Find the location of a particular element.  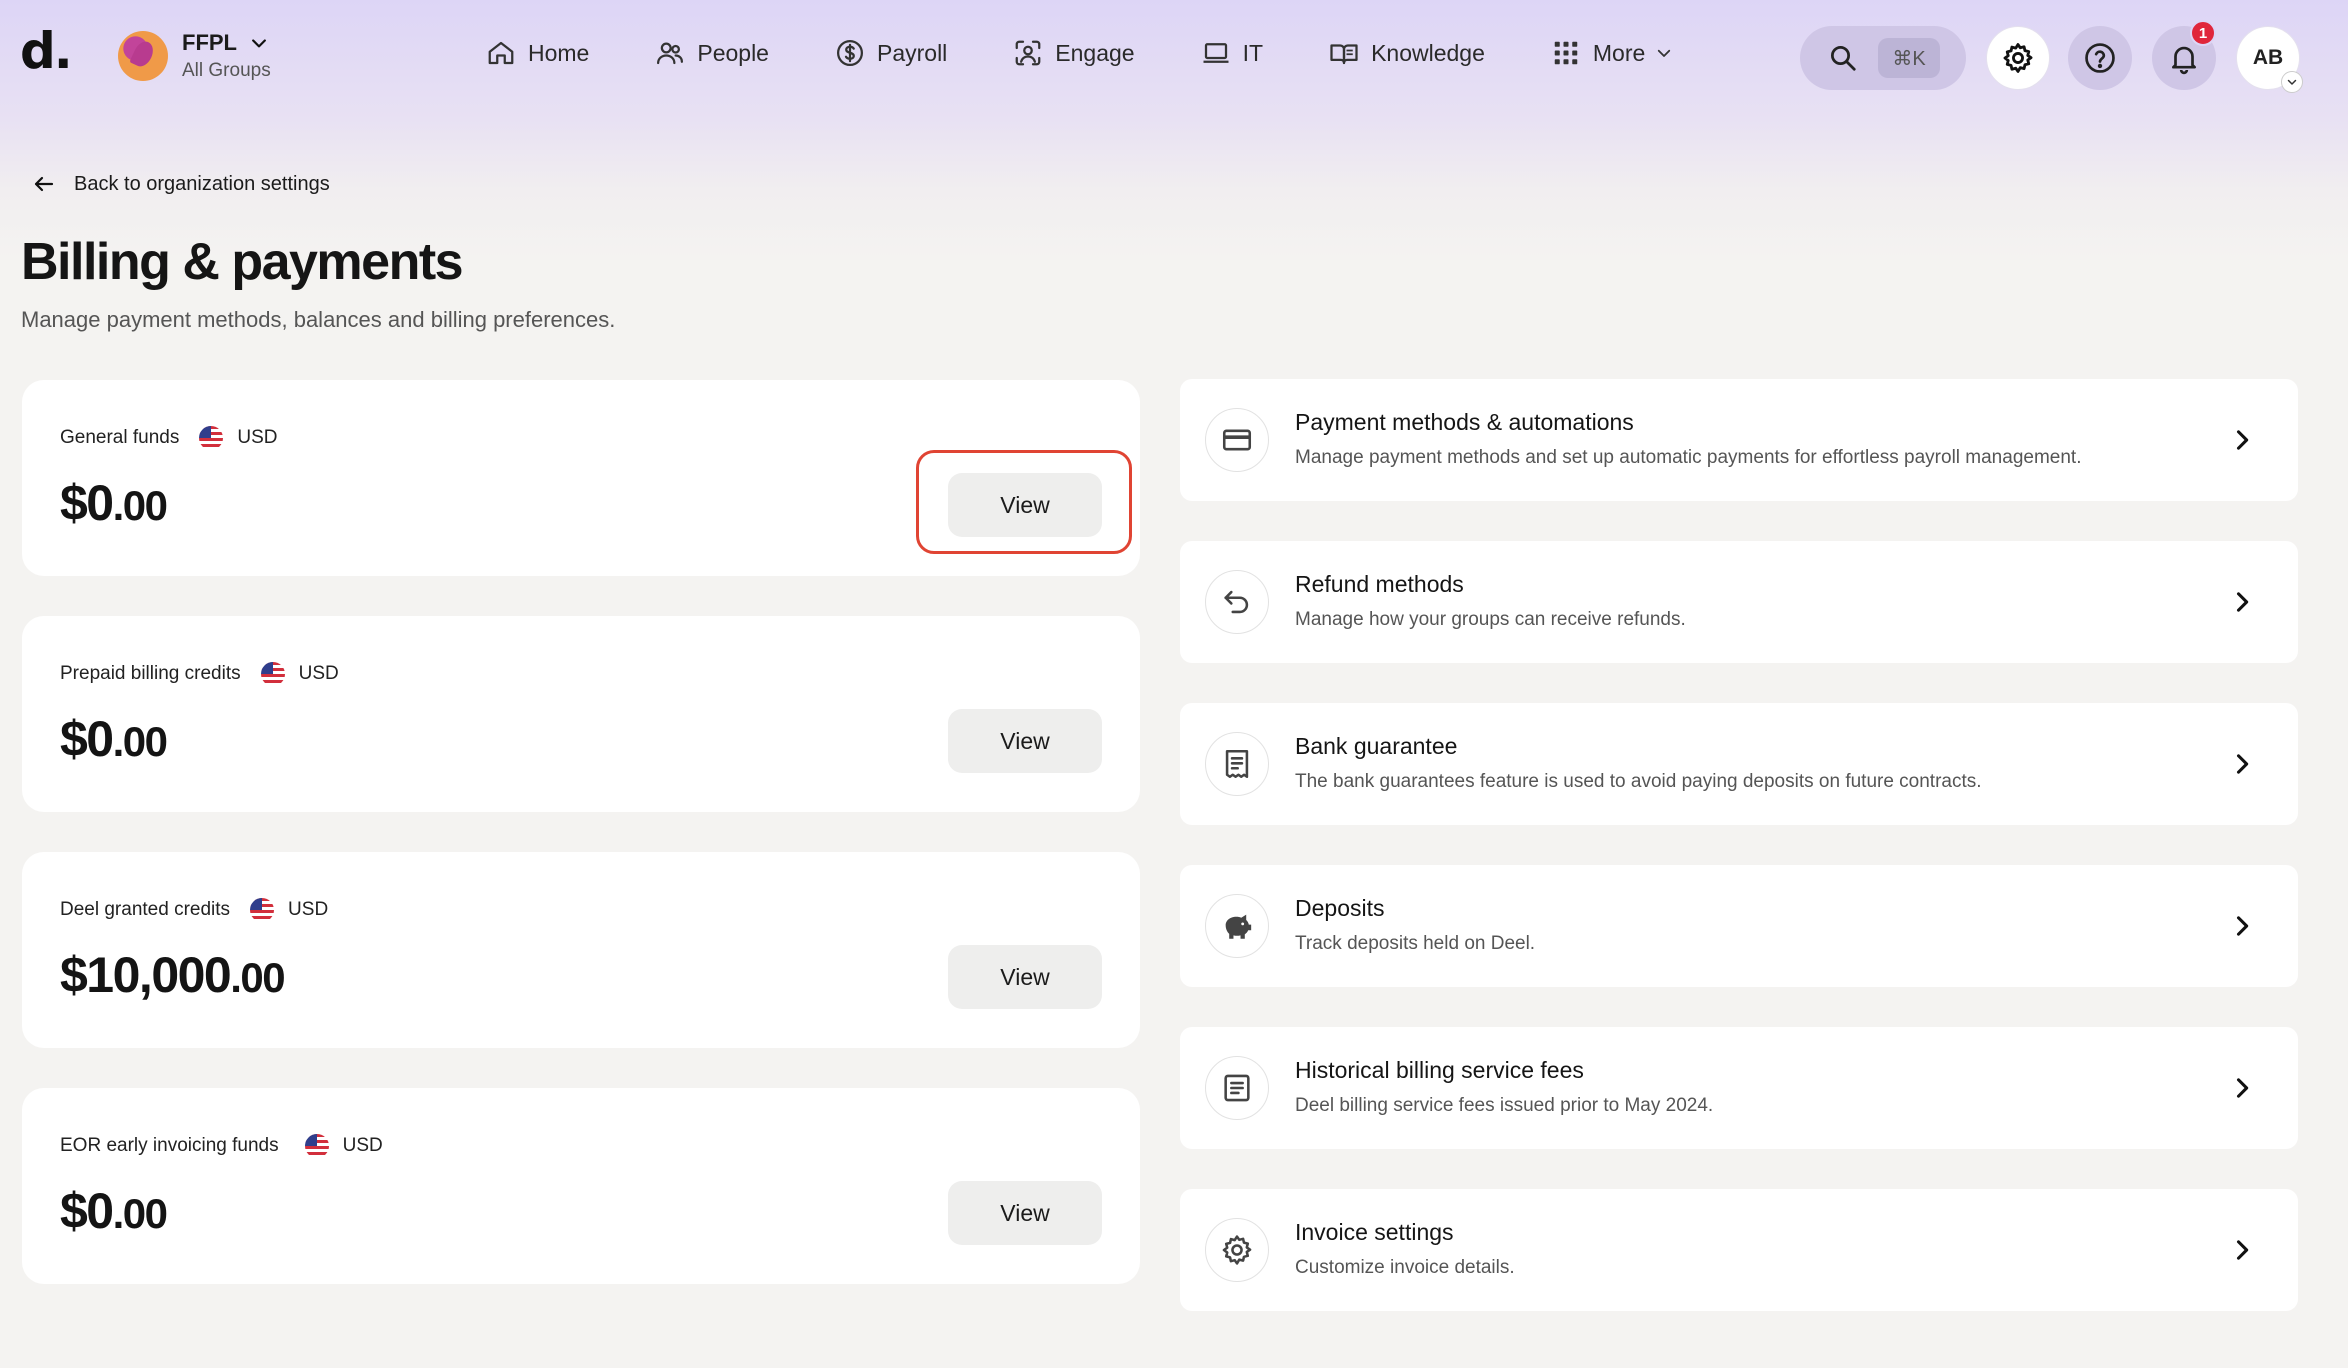

notifications-button: 1 is located at coordinates (2184, 55).